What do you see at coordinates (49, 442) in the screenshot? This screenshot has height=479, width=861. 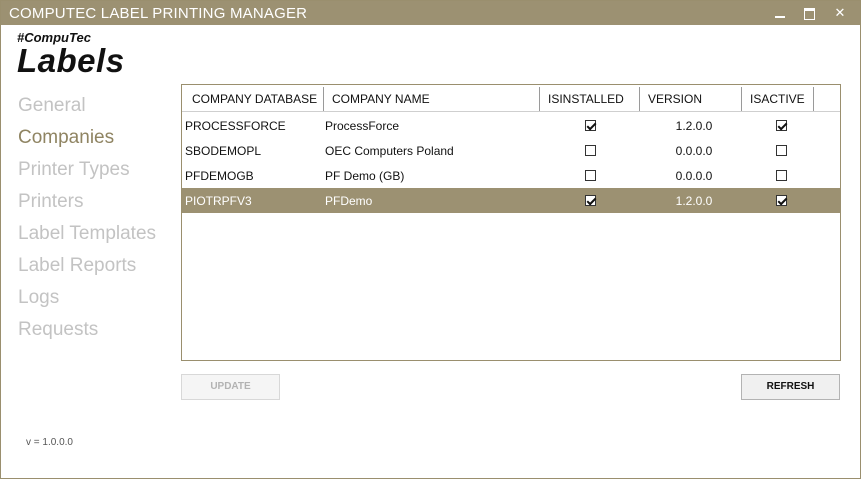 I see `version-label: v = 1.0.0.0` at bounding box center [49, 442].